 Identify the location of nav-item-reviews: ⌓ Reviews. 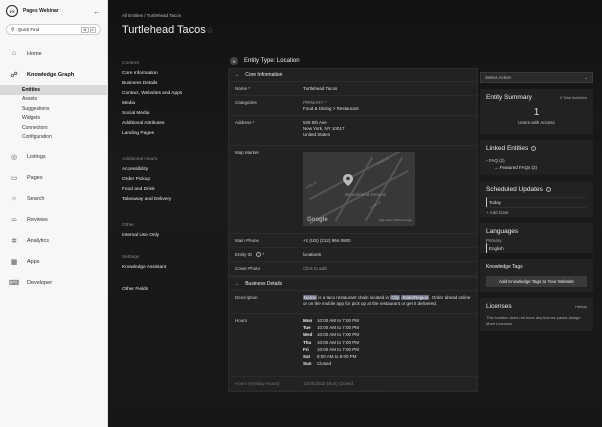
(53, 219).